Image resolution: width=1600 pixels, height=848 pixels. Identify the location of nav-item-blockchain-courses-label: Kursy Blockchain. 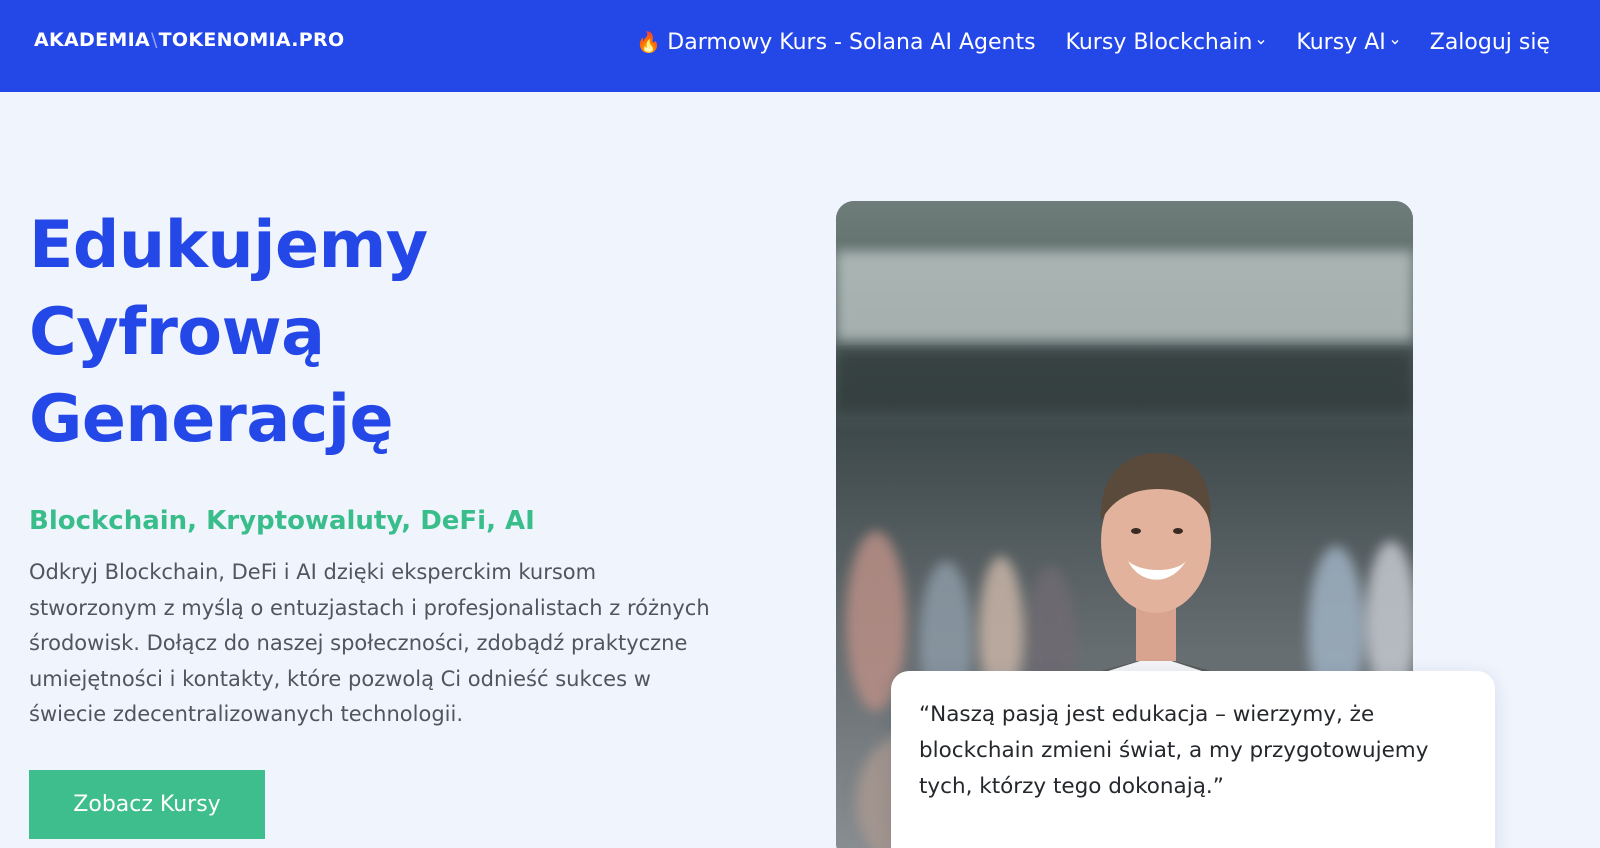
(1159, 42).